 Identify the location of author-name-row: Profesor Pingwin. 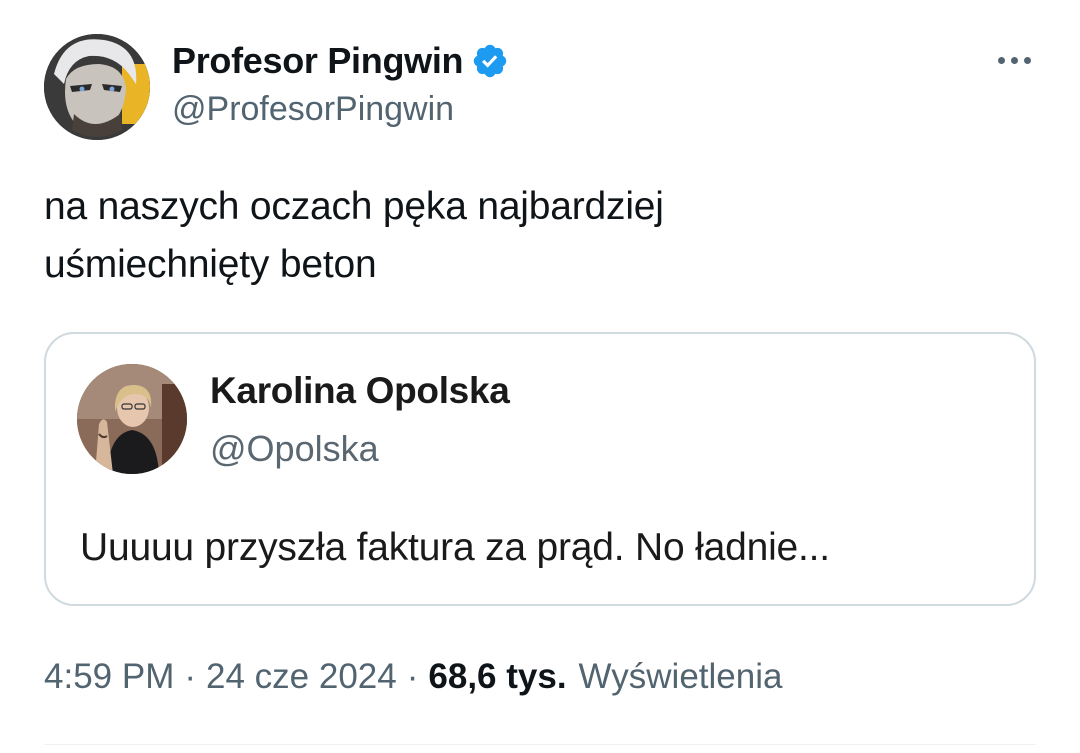
(340, 61).